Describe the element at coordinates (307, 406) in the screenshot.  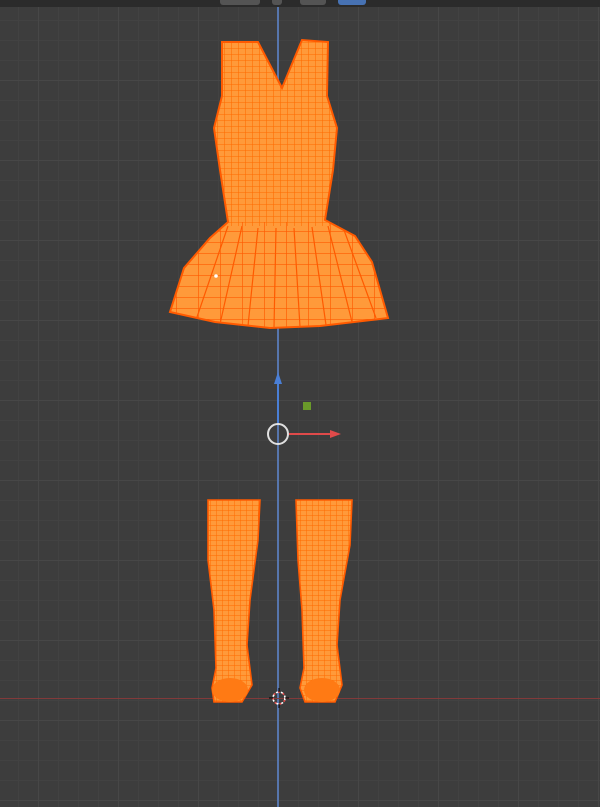
I see `gizmo-xz-plane-handle` at that location.